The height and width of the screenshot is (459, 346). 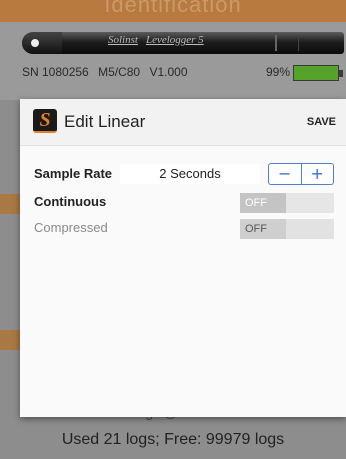 What do you see at coordinates (278, 72) in the screenshot?
I see `battery-percent: 99%` at bounding box center [278, 72].